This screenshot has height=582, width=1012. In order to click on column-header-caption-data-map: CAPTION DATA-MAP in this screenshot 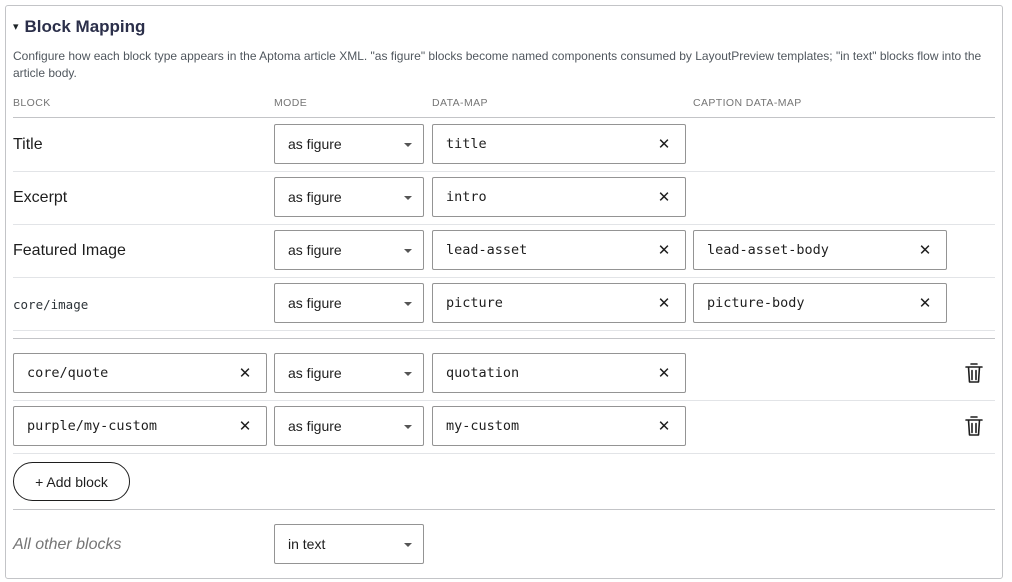, I will do `click(747, 103)`.